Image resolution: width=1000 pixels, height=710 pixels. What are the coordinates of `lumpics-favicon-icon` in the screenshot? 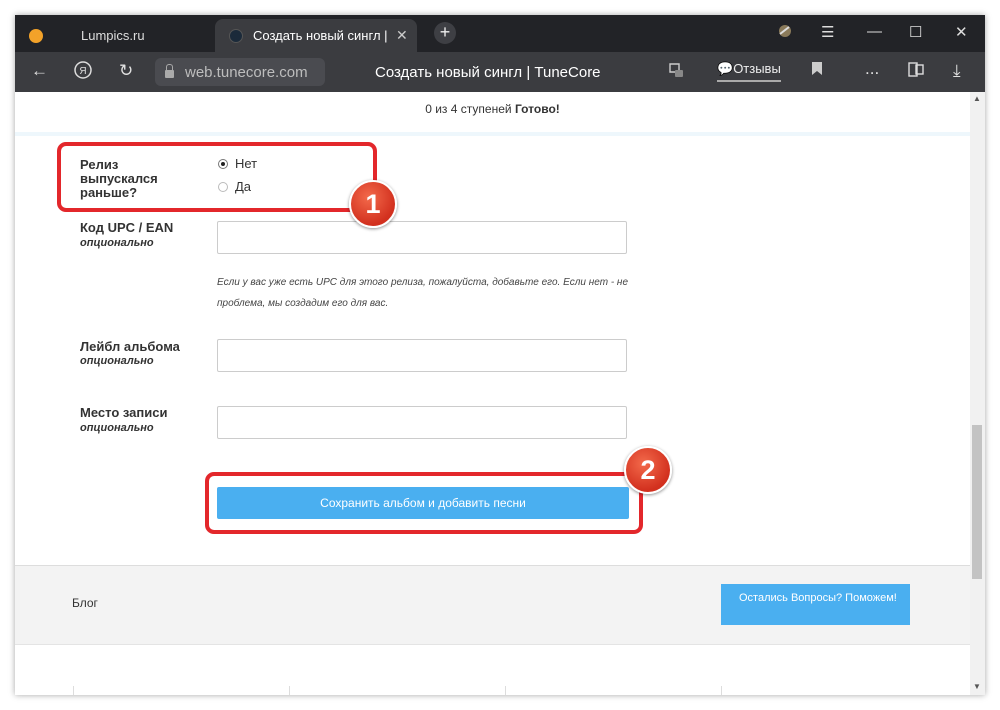 It's located at (36, 35).